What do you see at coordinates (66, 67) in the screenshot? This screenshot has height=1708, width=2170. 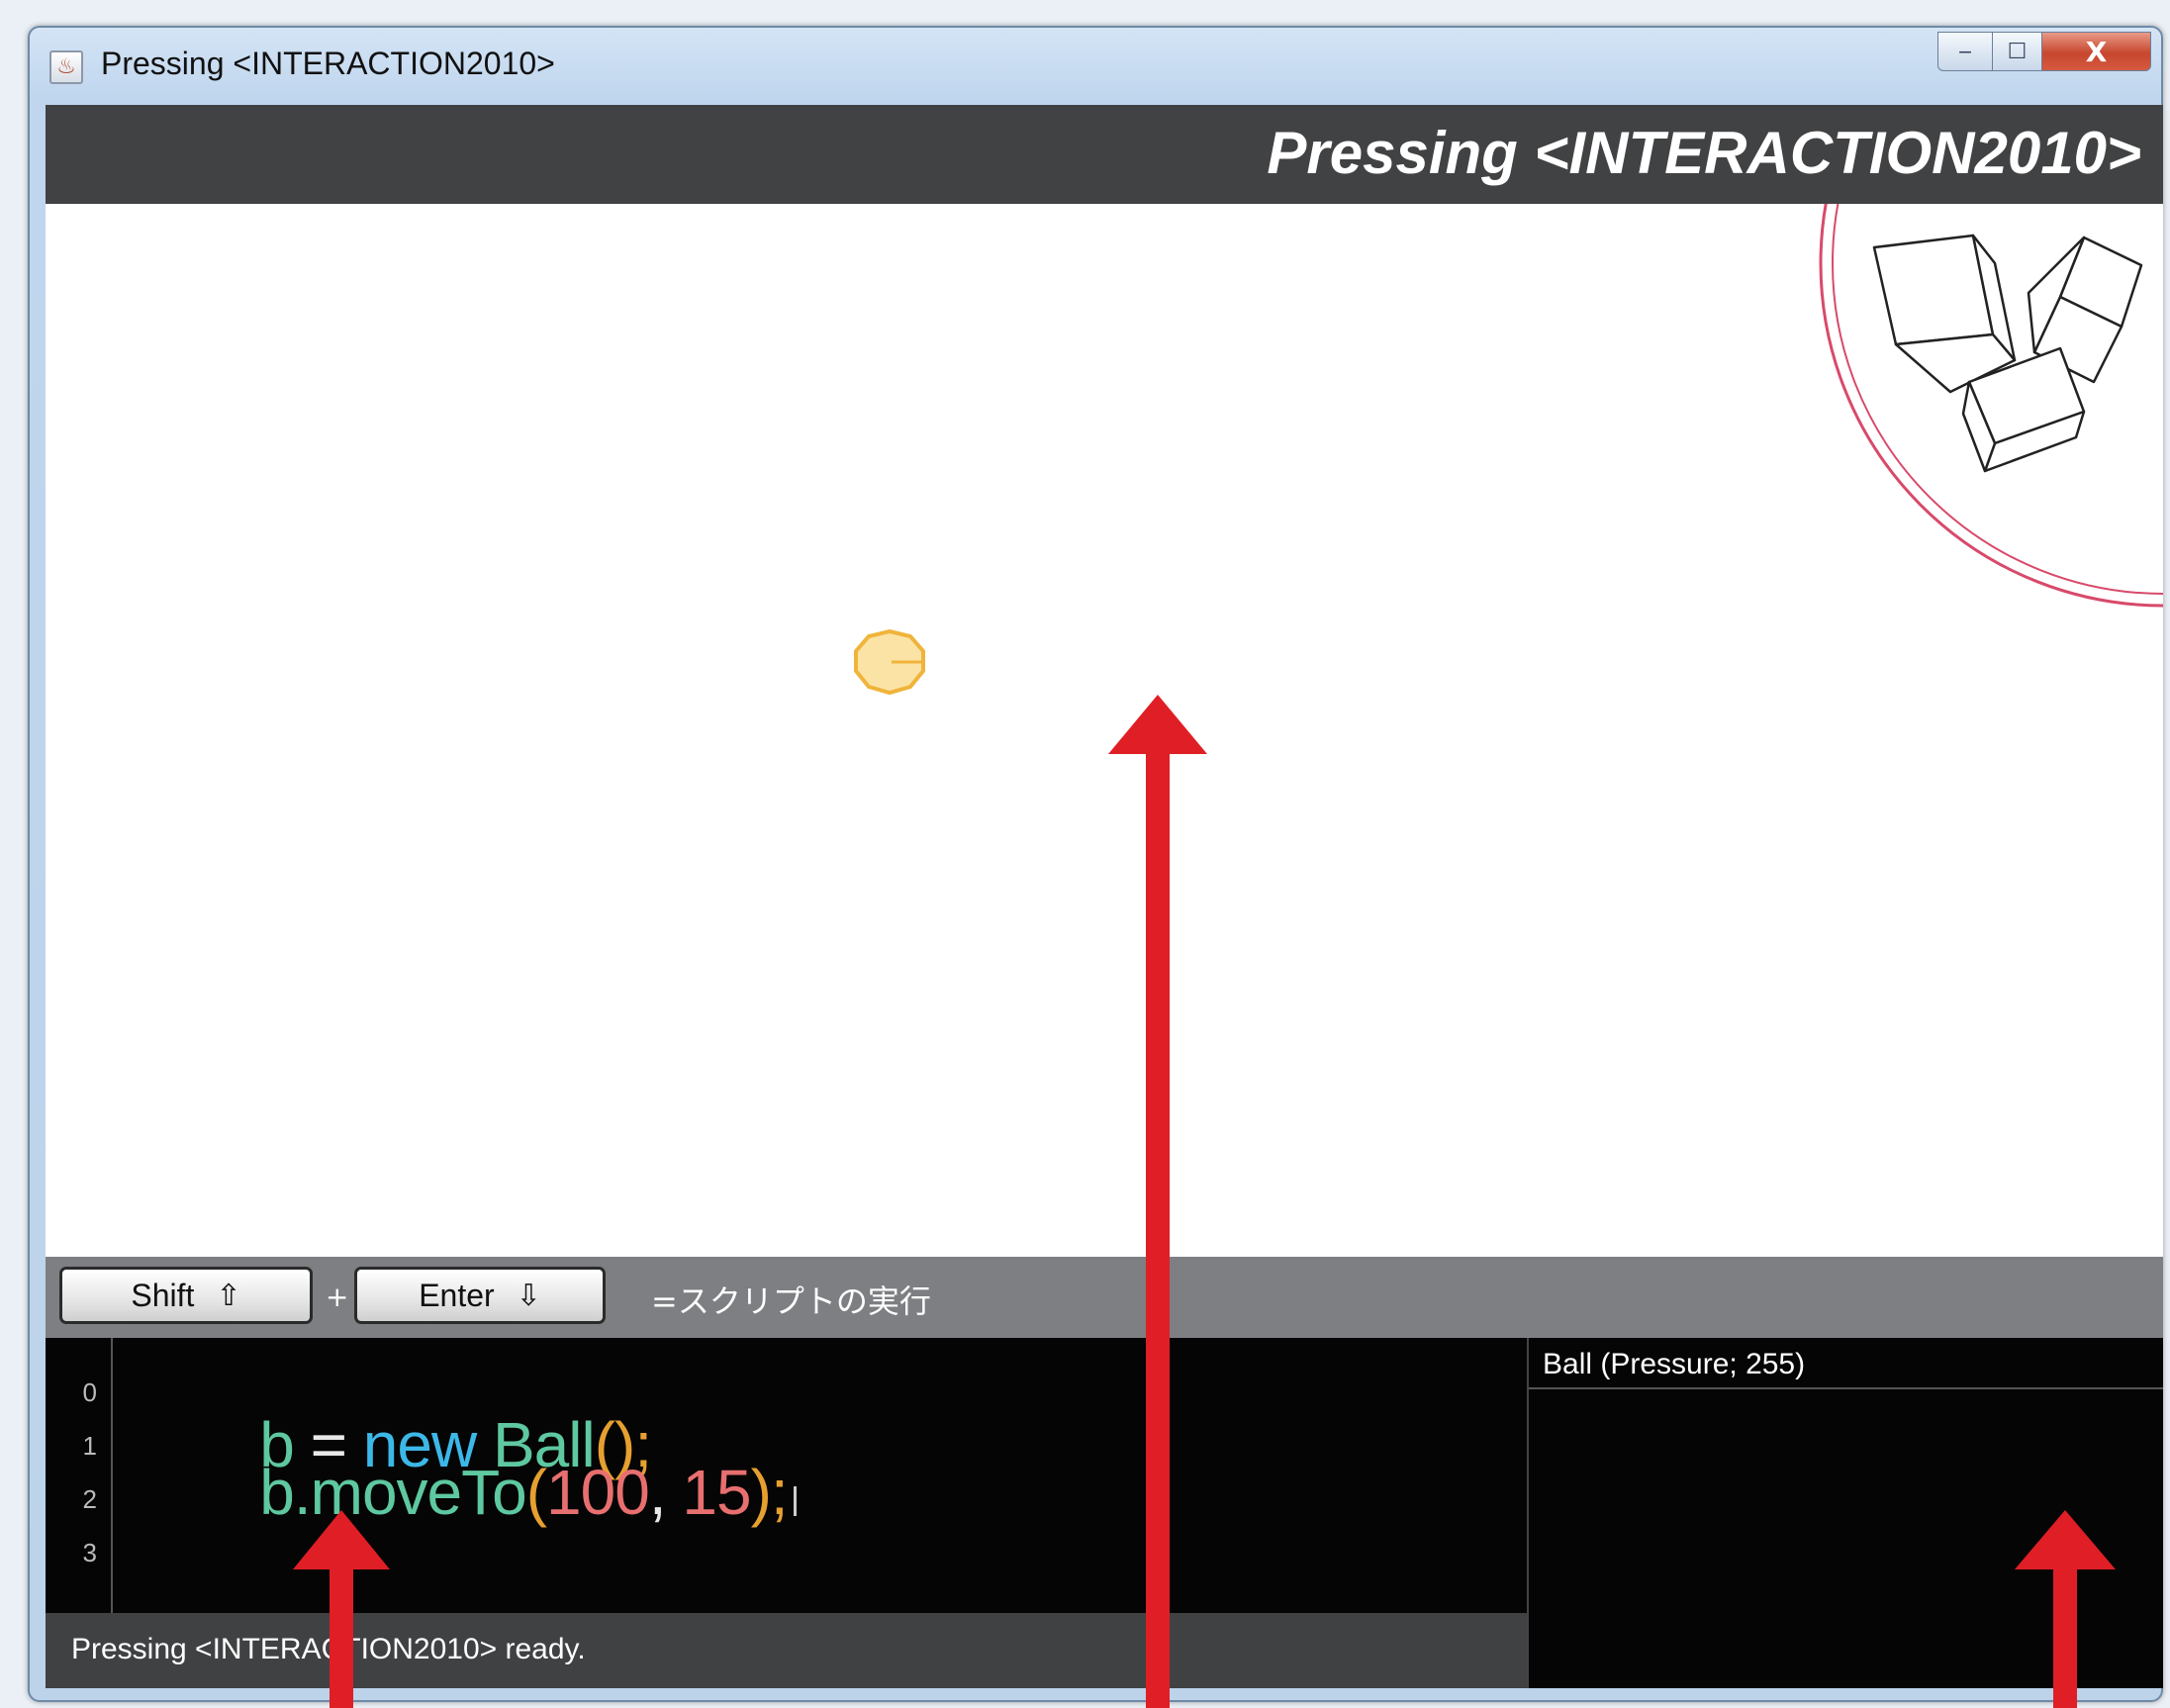 I see `java-app-icon: ♨` at bounding box center [66, 67].